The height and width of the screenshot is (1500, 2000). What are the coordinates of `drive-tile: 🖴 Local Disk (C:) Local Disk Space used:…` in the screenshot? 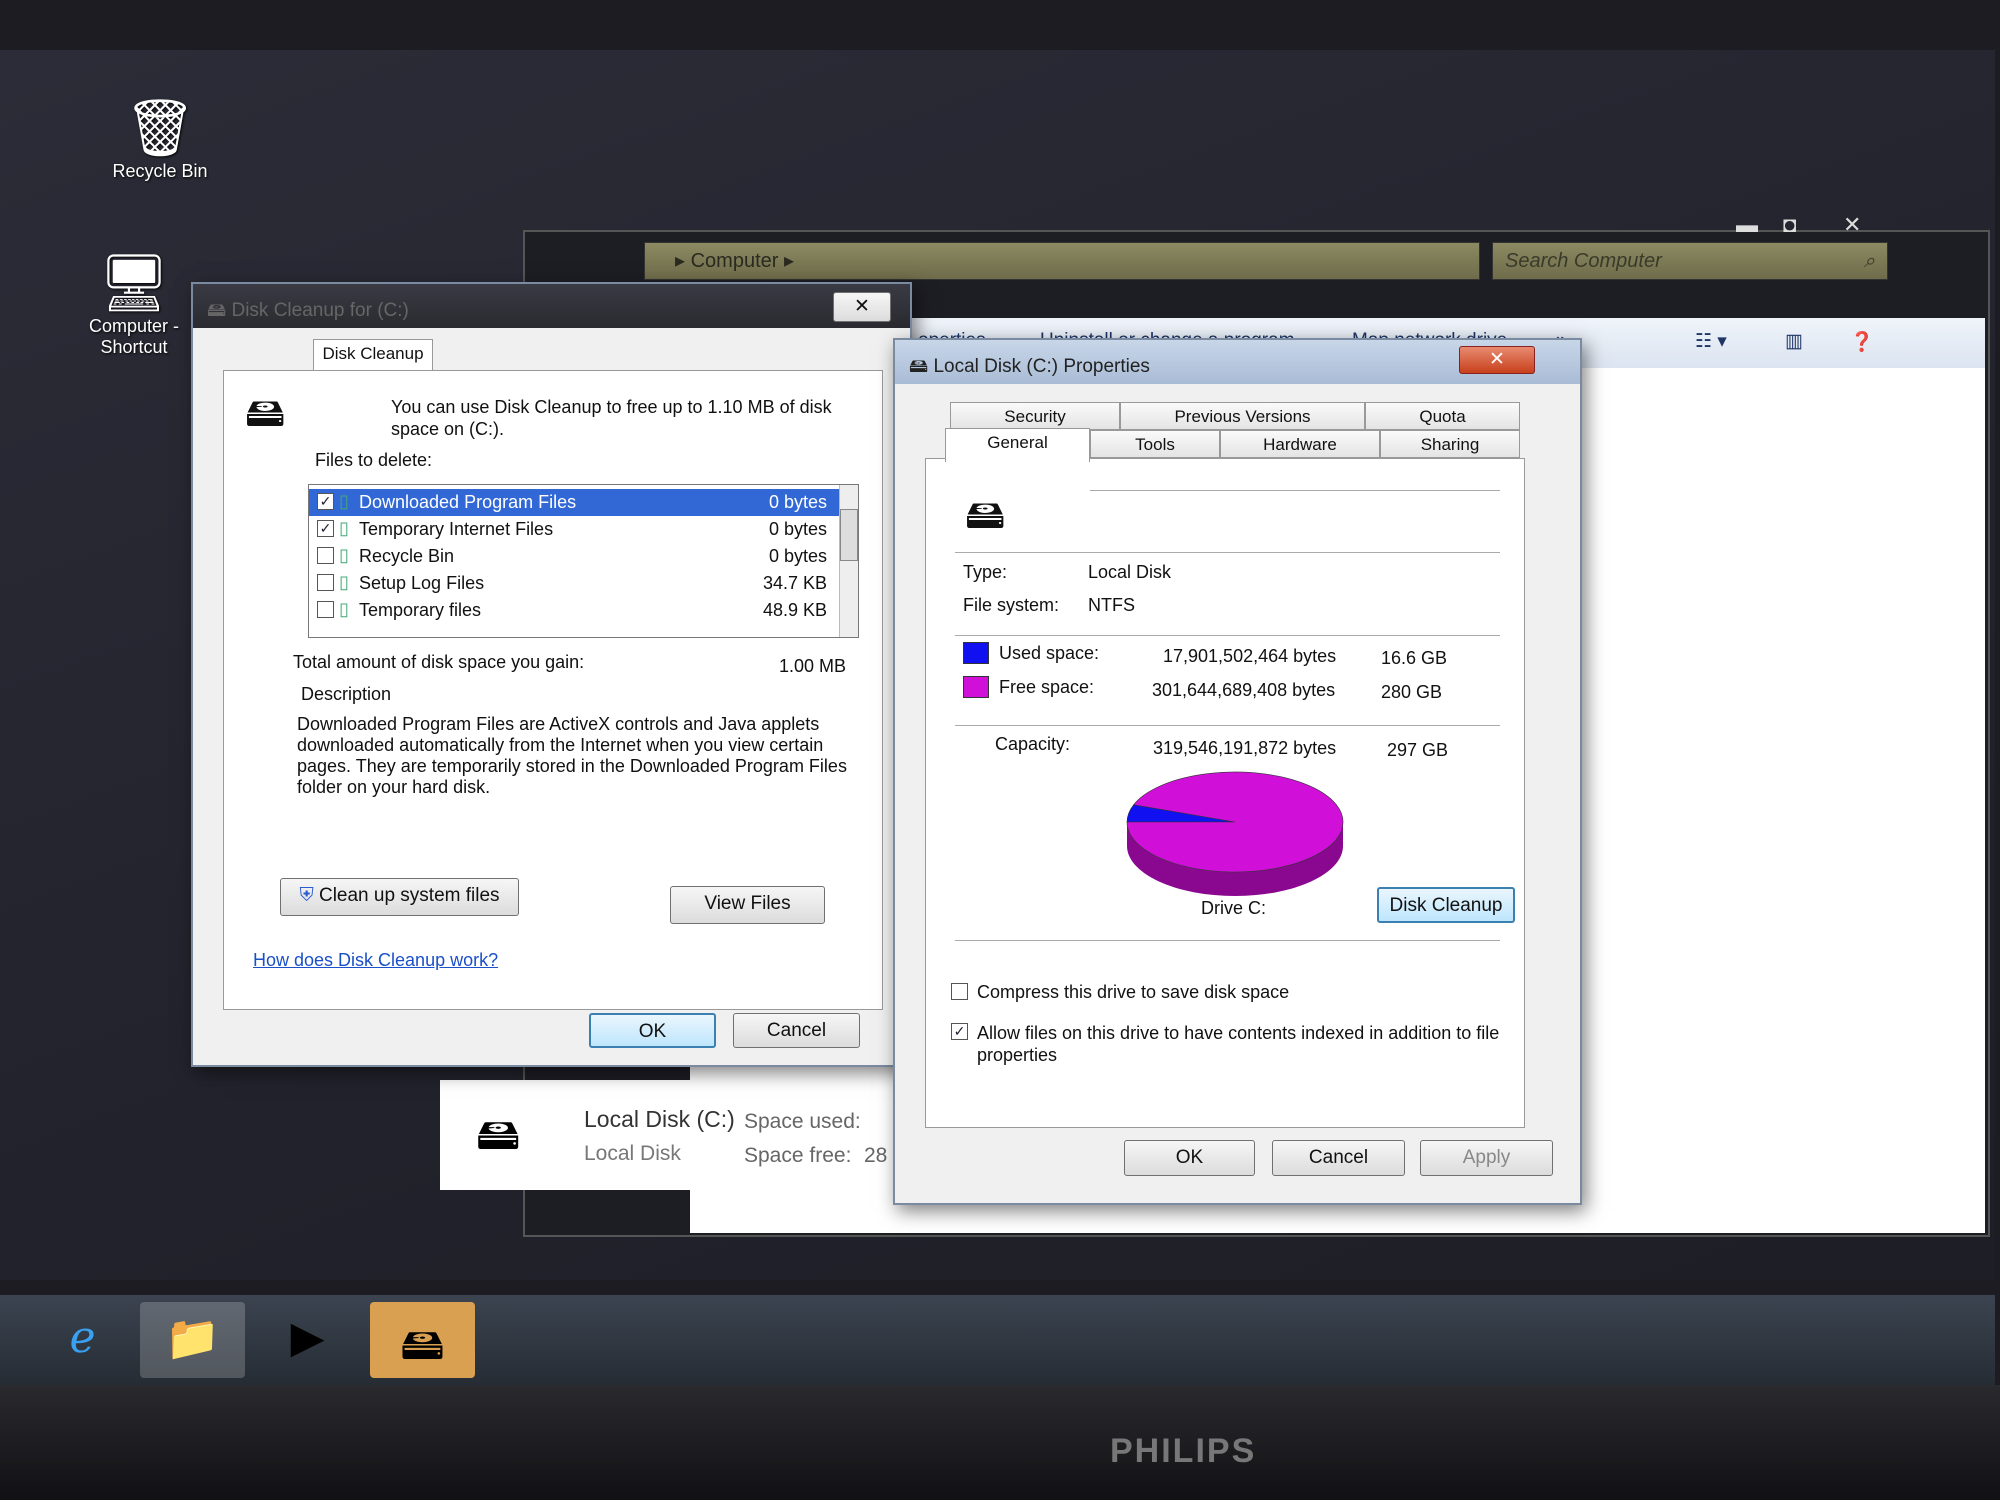 It's located at (670, 1135).